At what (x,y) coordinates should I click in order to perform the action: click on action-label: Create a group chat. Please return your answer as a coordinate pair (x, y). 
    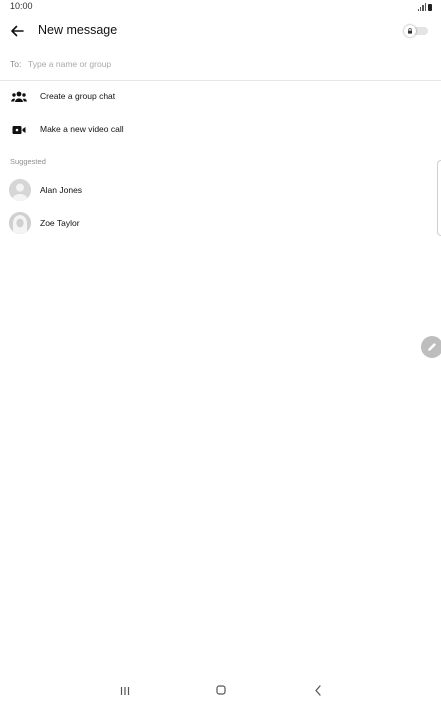
    Looking at the image, I should click on (78, 96).